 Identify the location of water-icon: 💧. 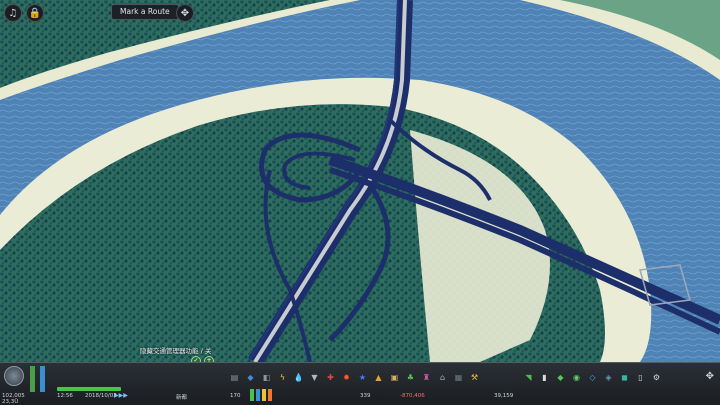
(298, 377).